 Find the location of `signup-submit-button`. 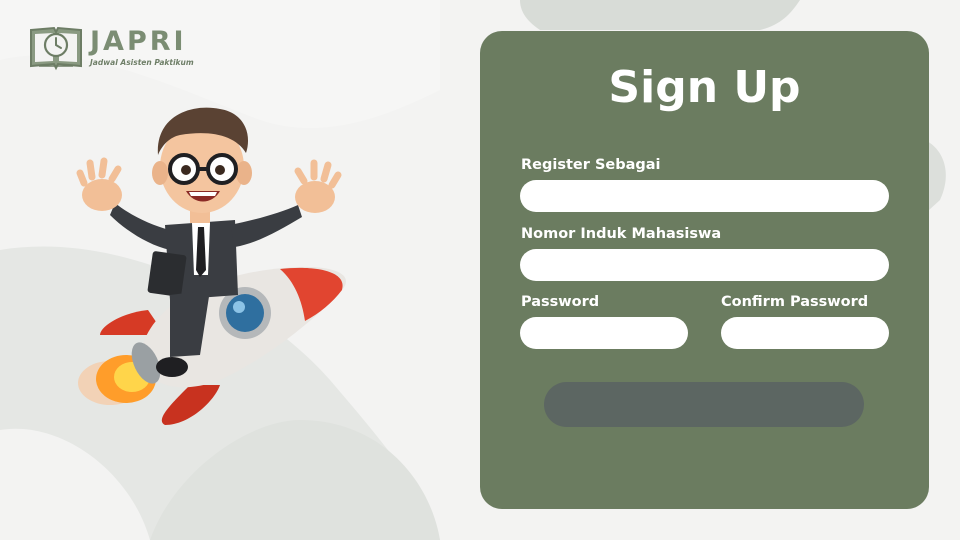

signup-submit-button is located at coordinates (704, 404).